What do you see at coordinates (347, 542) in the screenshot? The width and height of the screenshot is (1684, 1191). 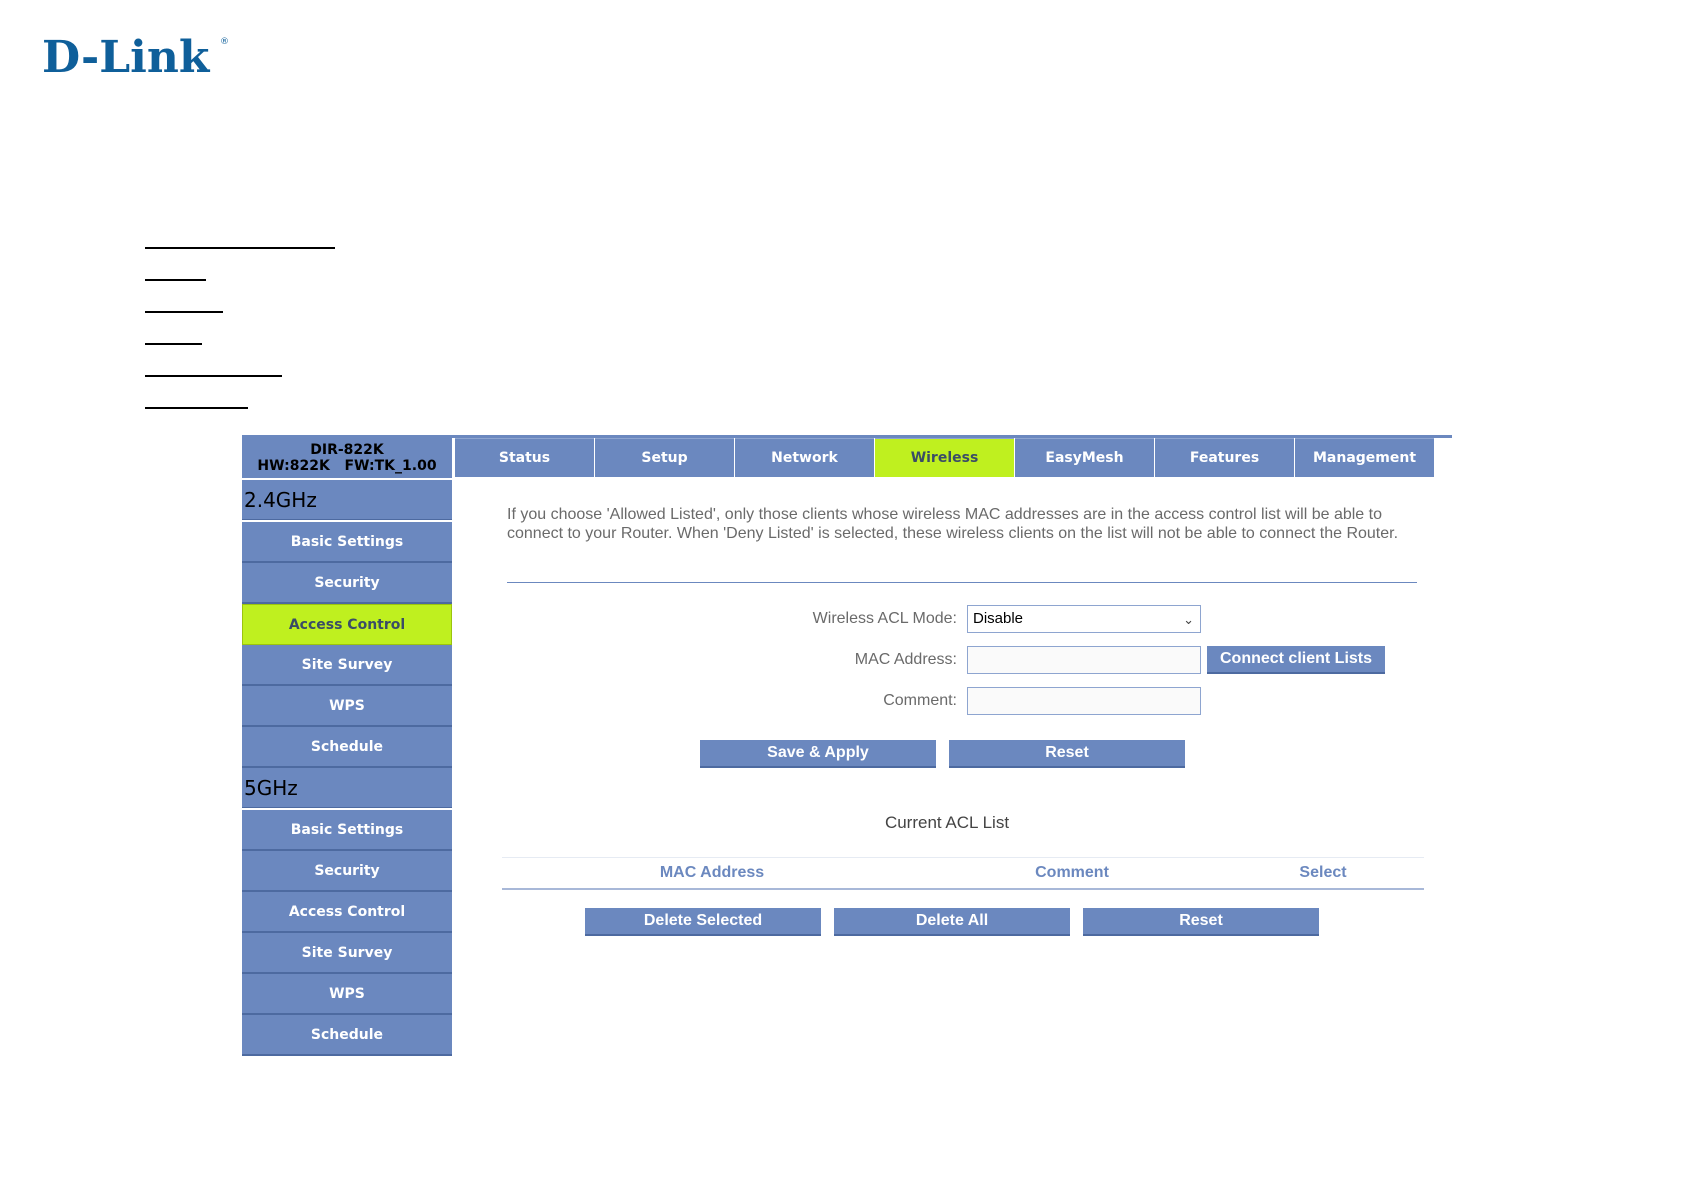 I see `sidebar-item-24-basic-settings: Basic Settings` at bounding box center [347, 542].